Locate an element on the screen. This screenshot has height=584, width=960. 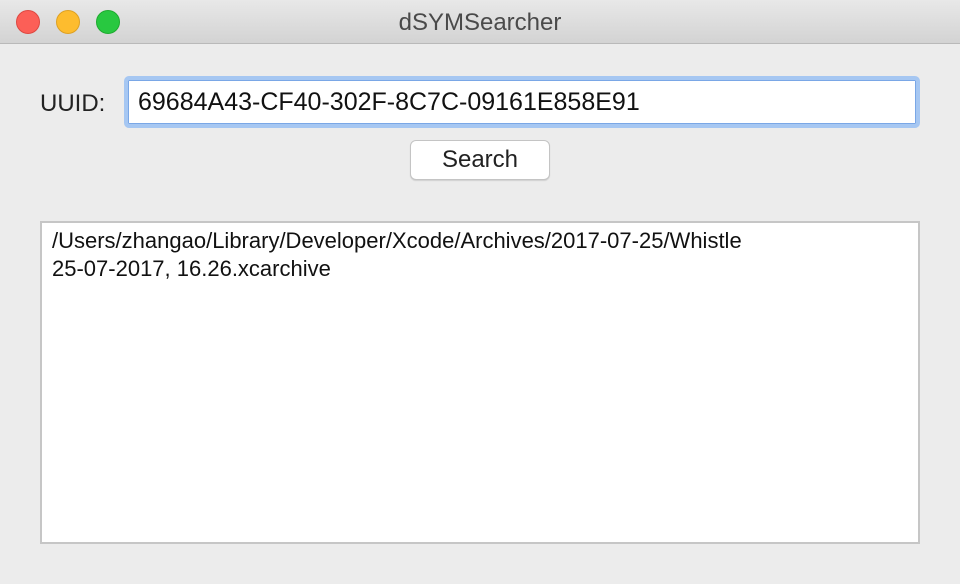
title-bar: dSYMSearcher is located at coordinates (480, 22).